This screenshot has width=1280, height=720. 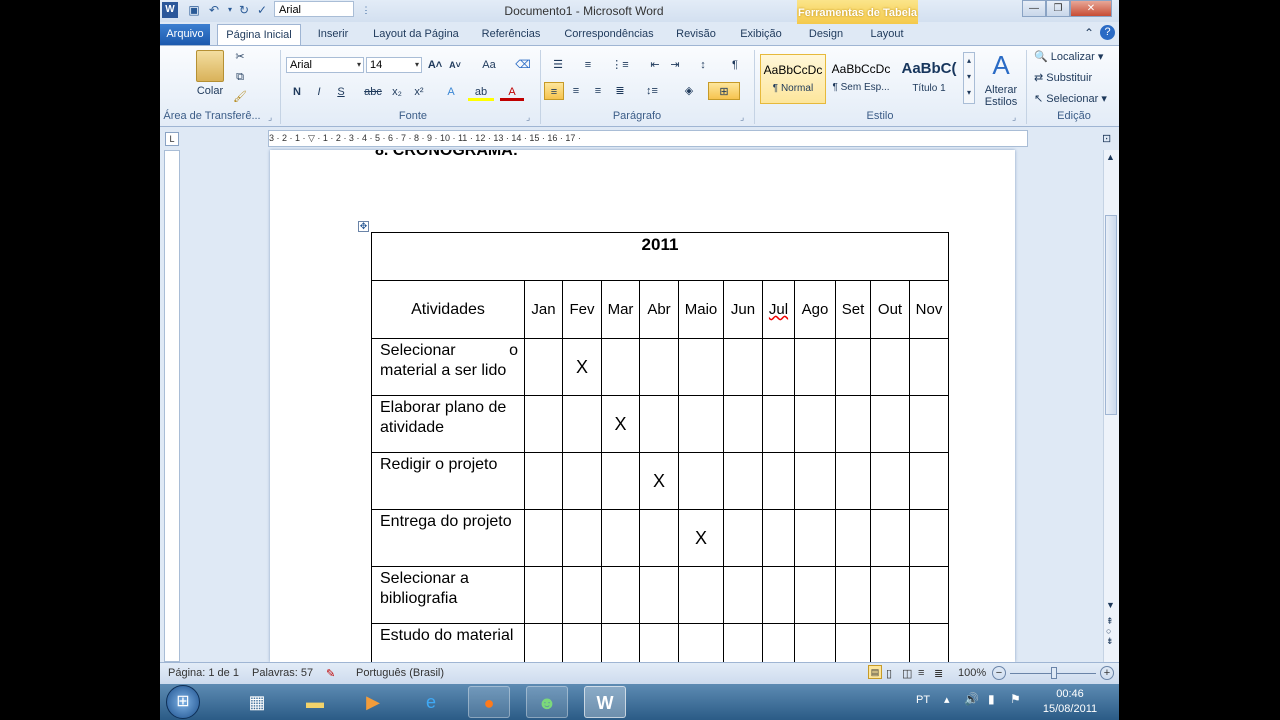 What do you see at coordinates (240, 97) in the screenshot?
I see `format-painter-icon: 🖌` at bounding box center [240, 97].